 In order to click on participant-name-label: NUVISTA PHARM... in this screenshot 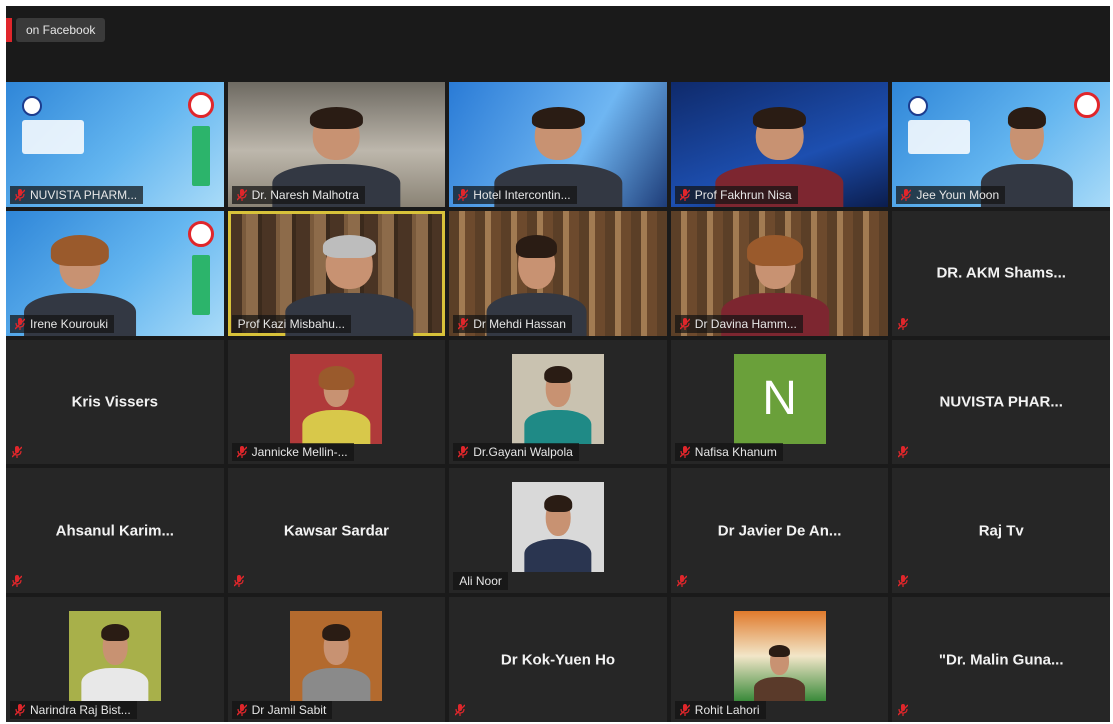, I will do `click(77, 194)`.